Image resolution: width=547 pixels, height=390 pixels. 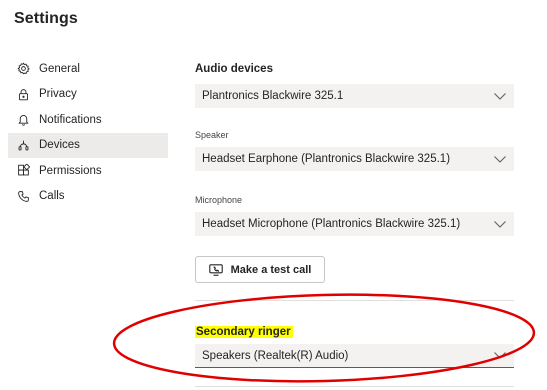 I want to click on nav-item-privacy: Privacy, so click(x=88, y=95).